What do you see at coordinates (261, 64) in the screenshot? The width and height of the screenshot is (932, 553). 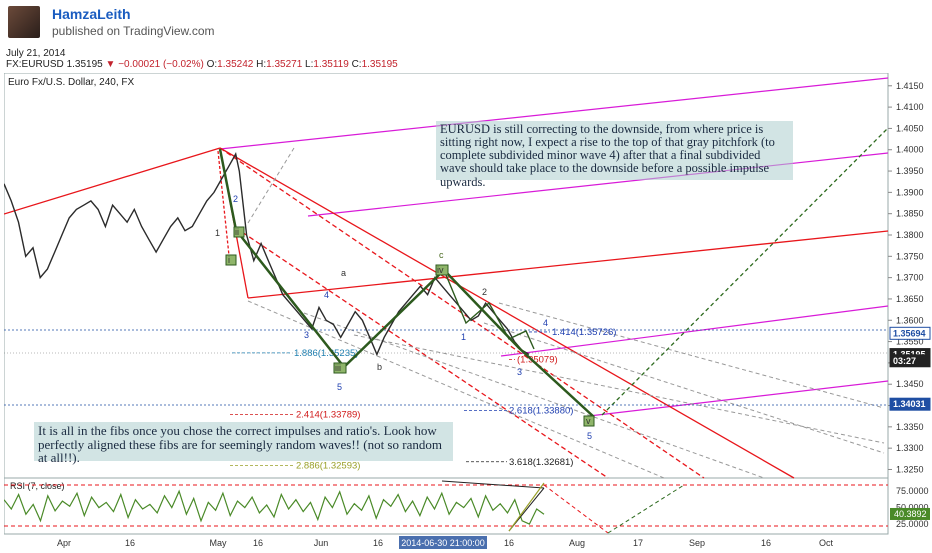 I see `high-label: H:` at bounding box center [261, 64].